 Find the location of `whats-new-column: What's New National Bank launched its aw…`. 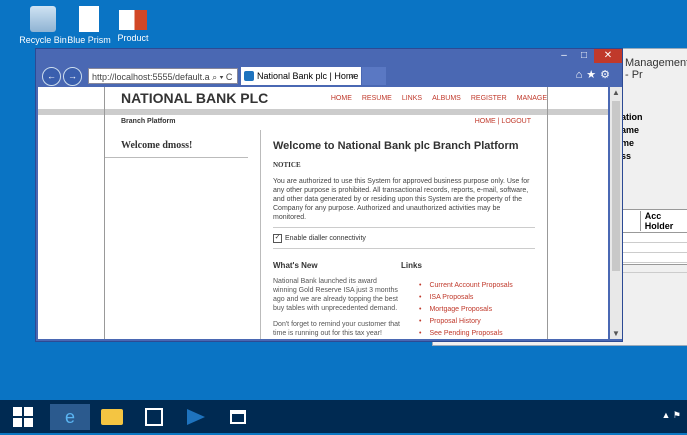

whats-new-column: What's New National Bank launched its aw… is located at coordinates (337, 300).